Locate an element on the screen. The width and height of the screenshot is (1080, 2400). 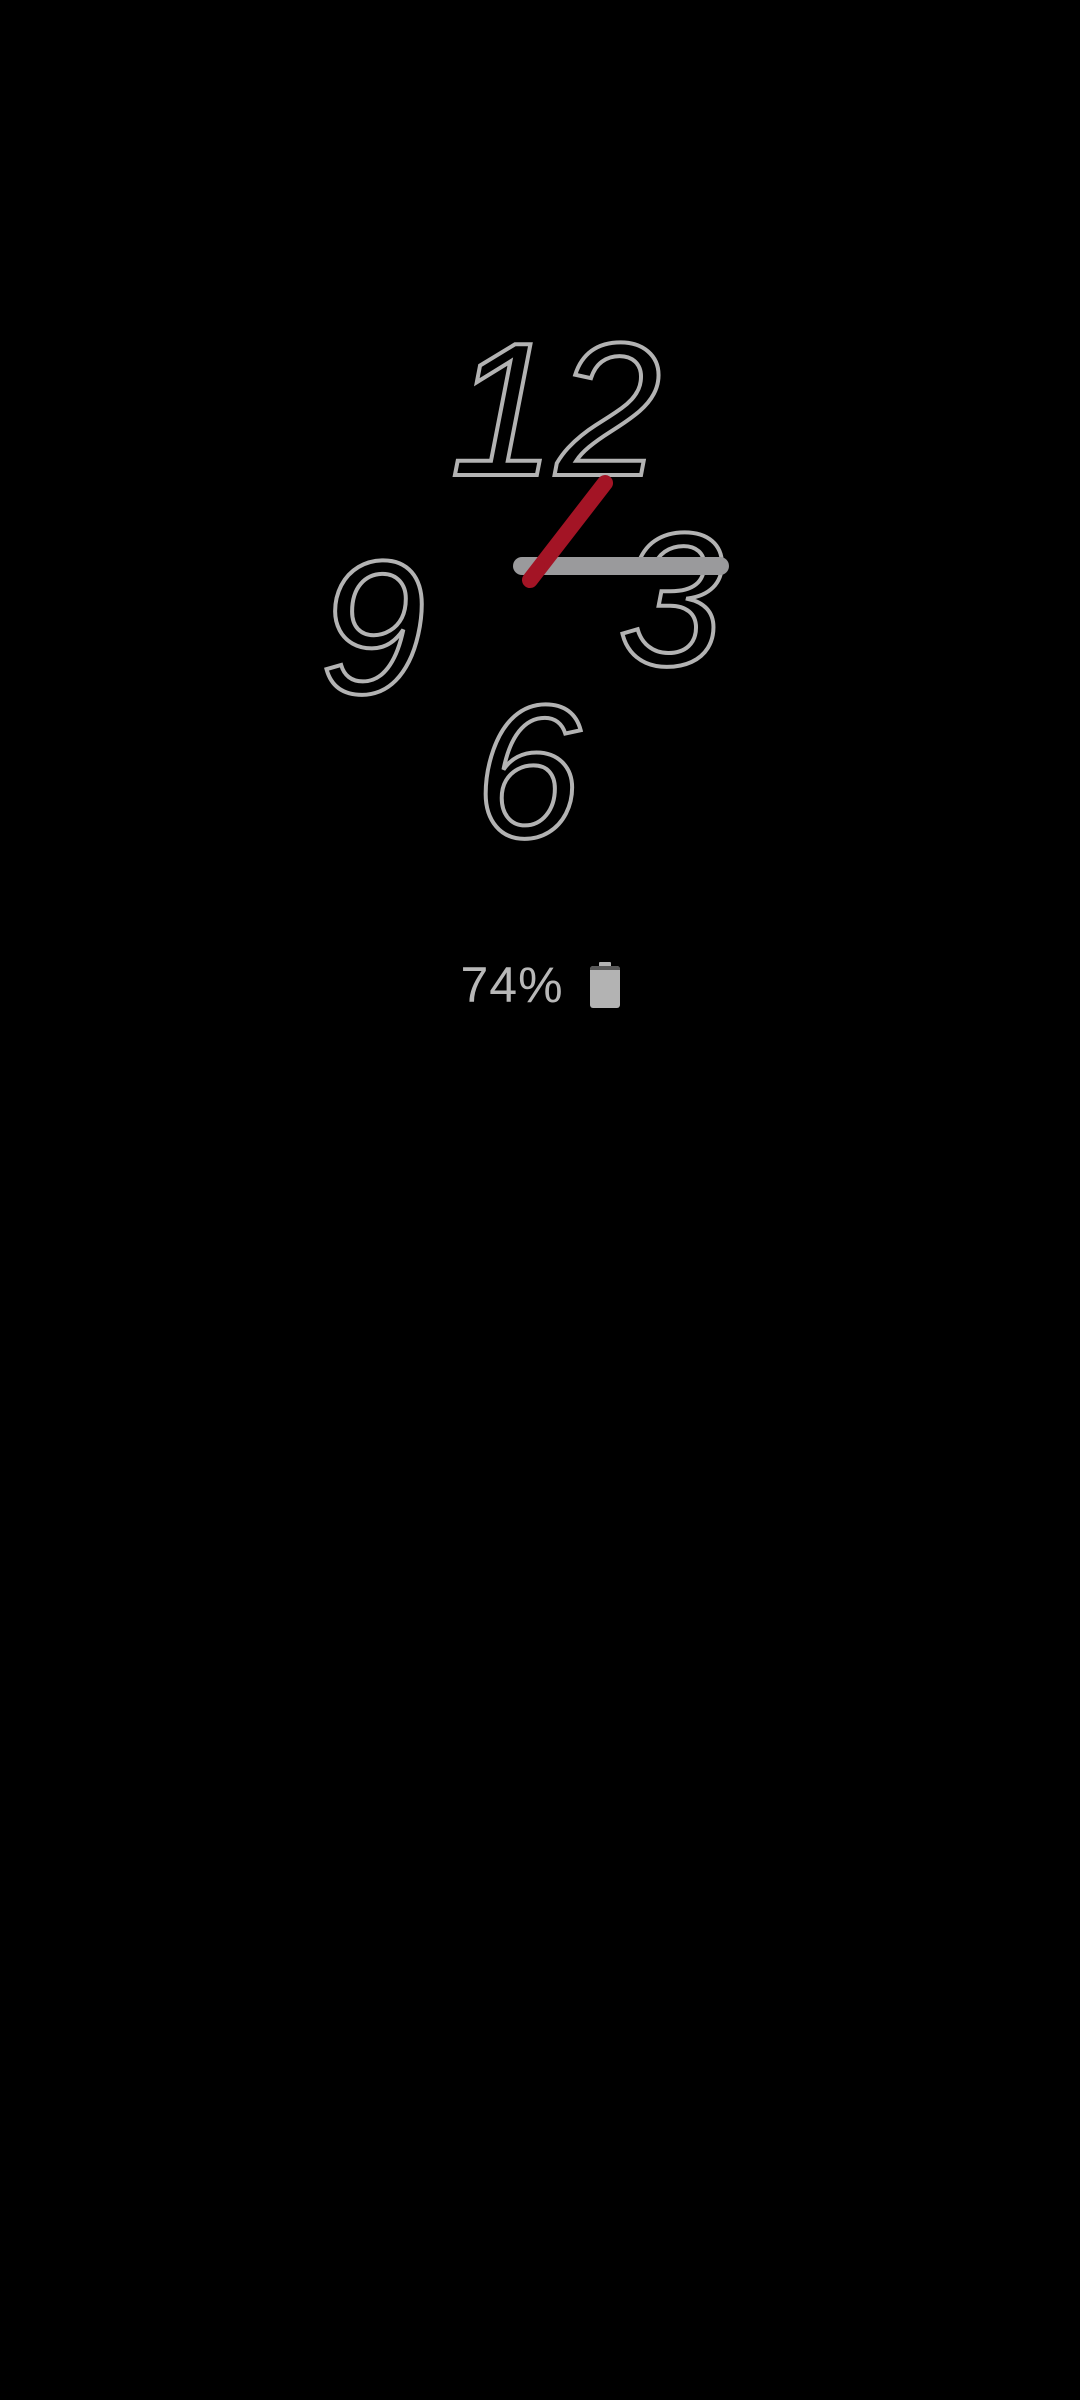
numeral-12: 12 is located at coordinates (555, 410).